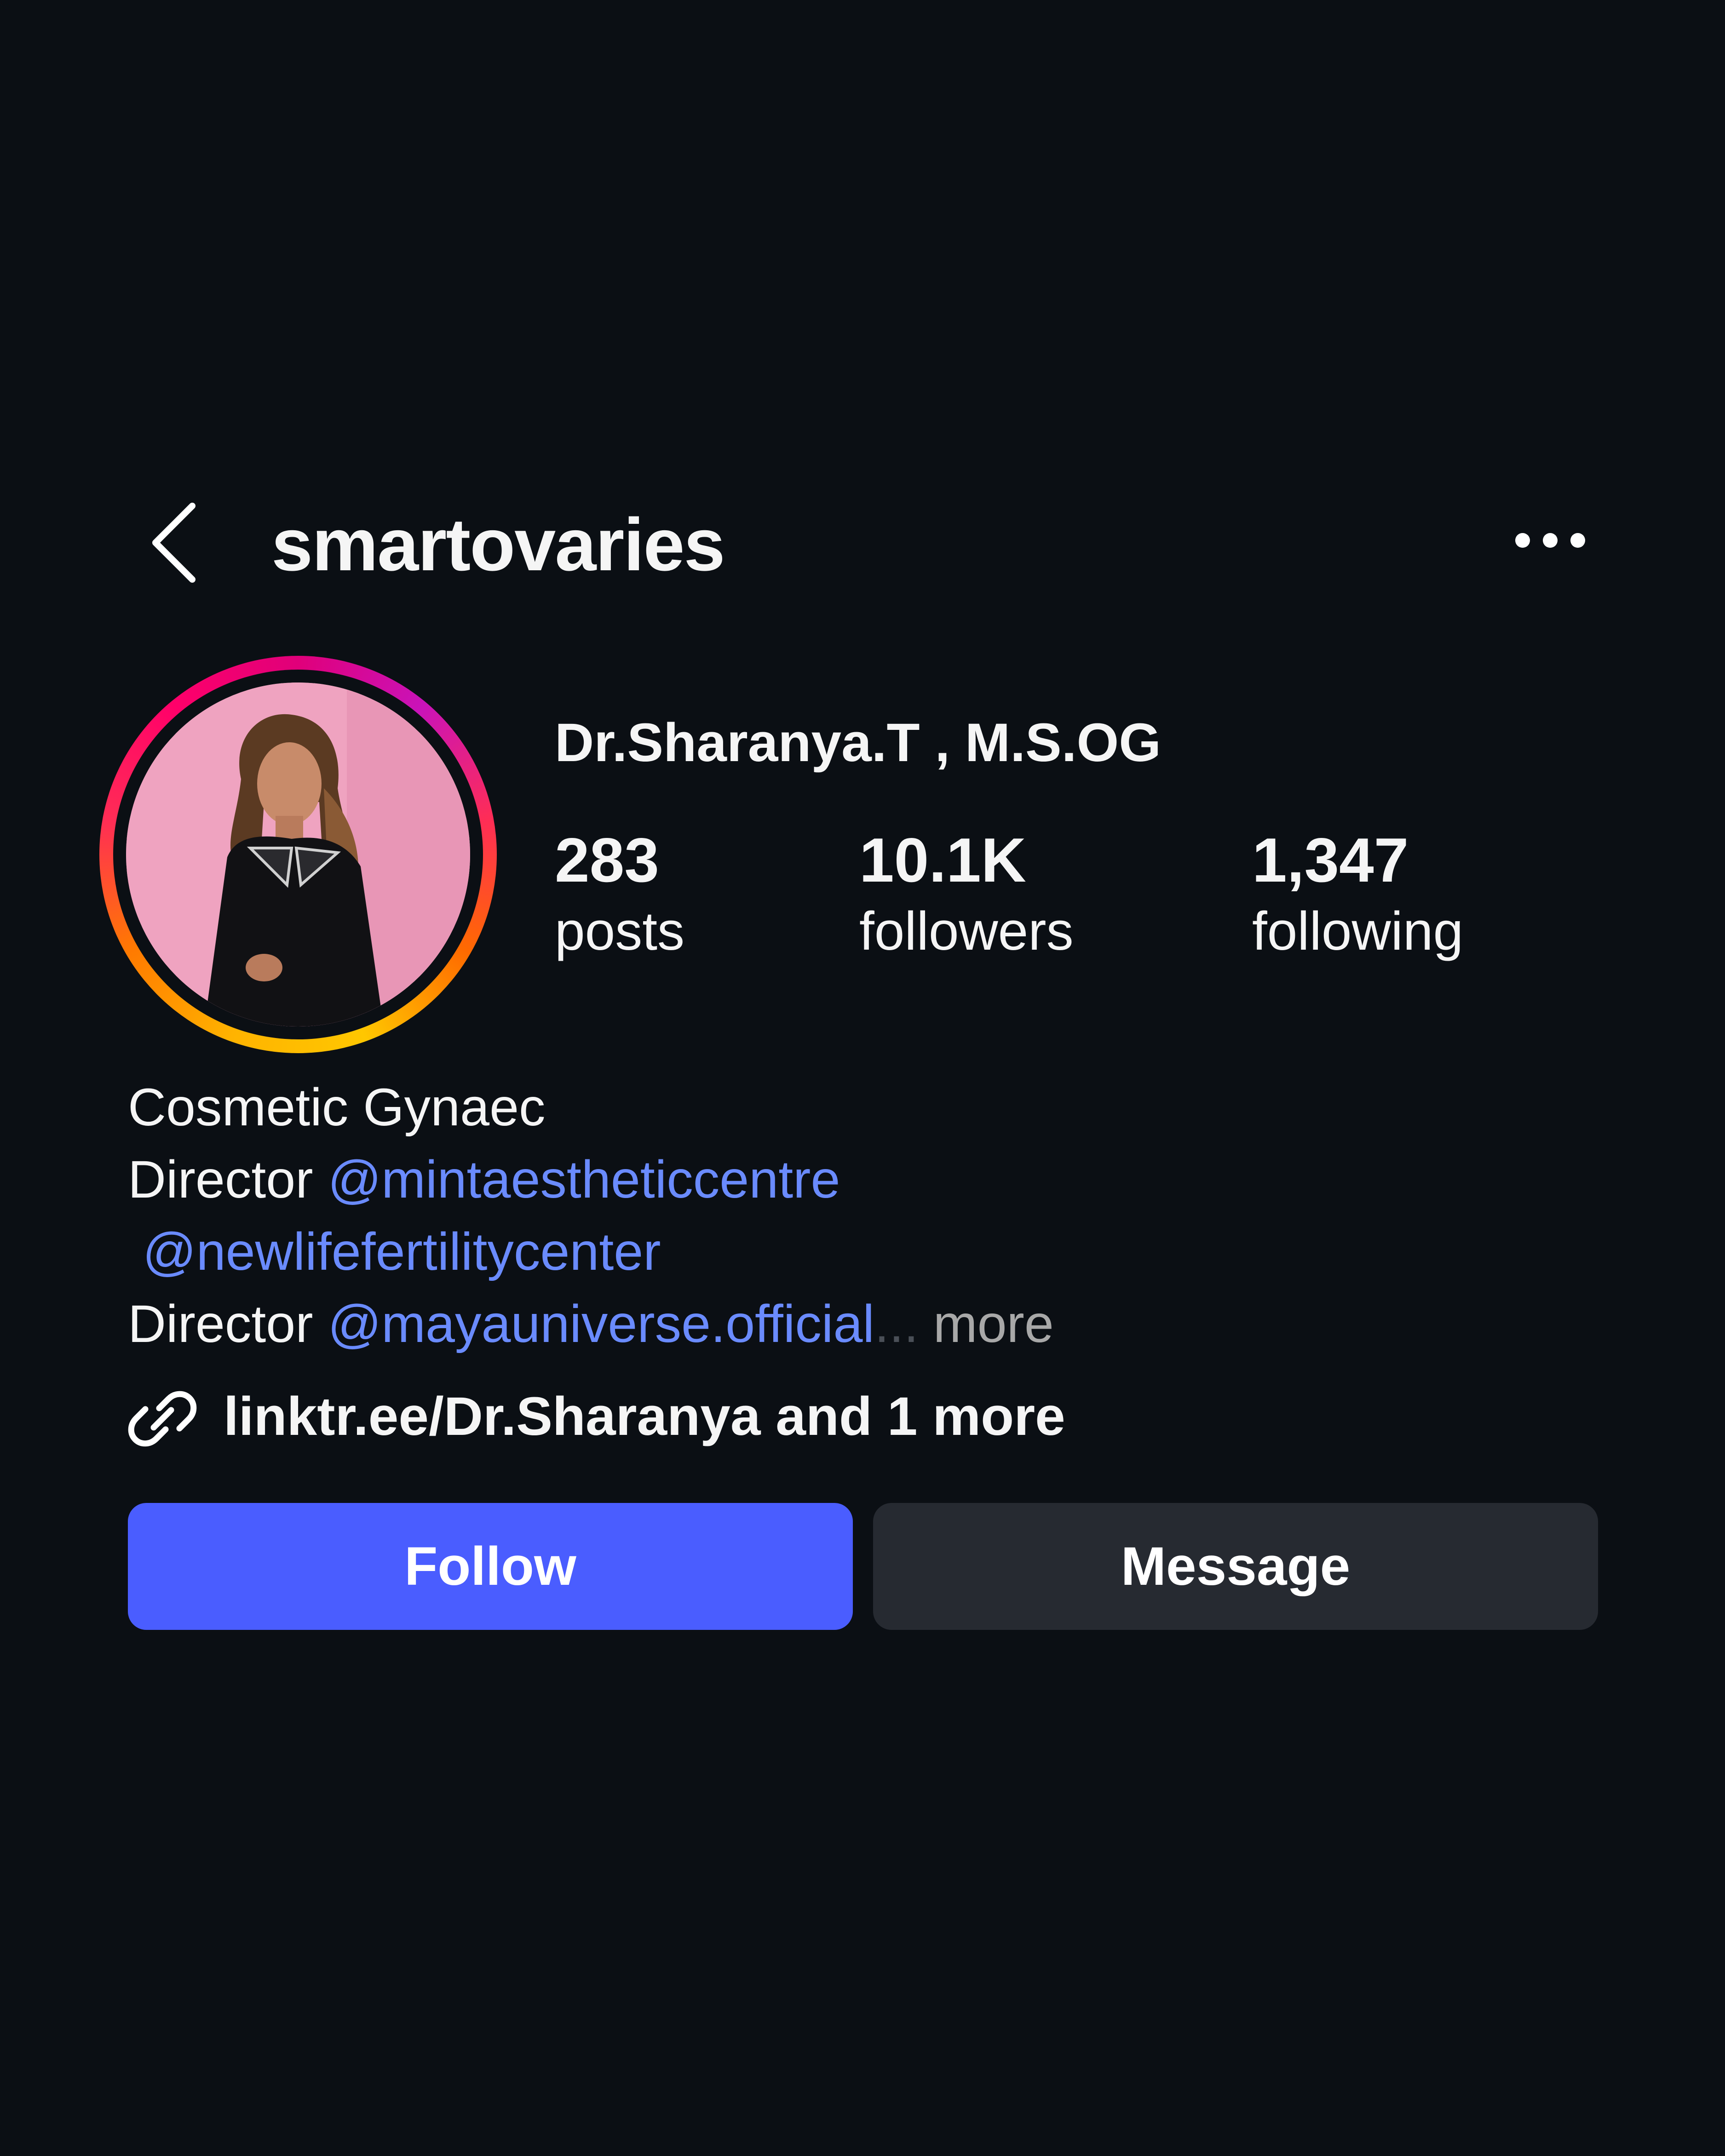  Describe the element at coordinates (402, 1251) in the screenshot. I see `mention-link: @newlifefertilitycenter` at that location.